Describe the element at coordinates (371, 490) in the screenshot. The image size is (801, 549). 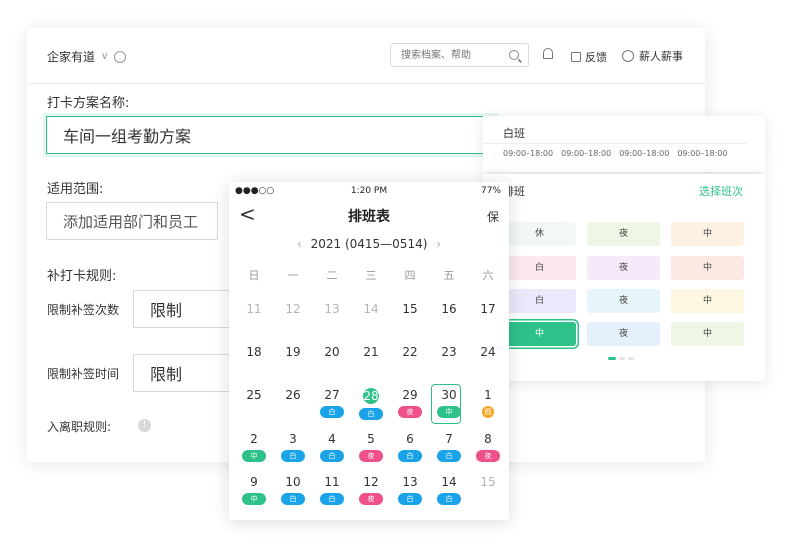
I see `calendar-day: 12 夜` at that location.